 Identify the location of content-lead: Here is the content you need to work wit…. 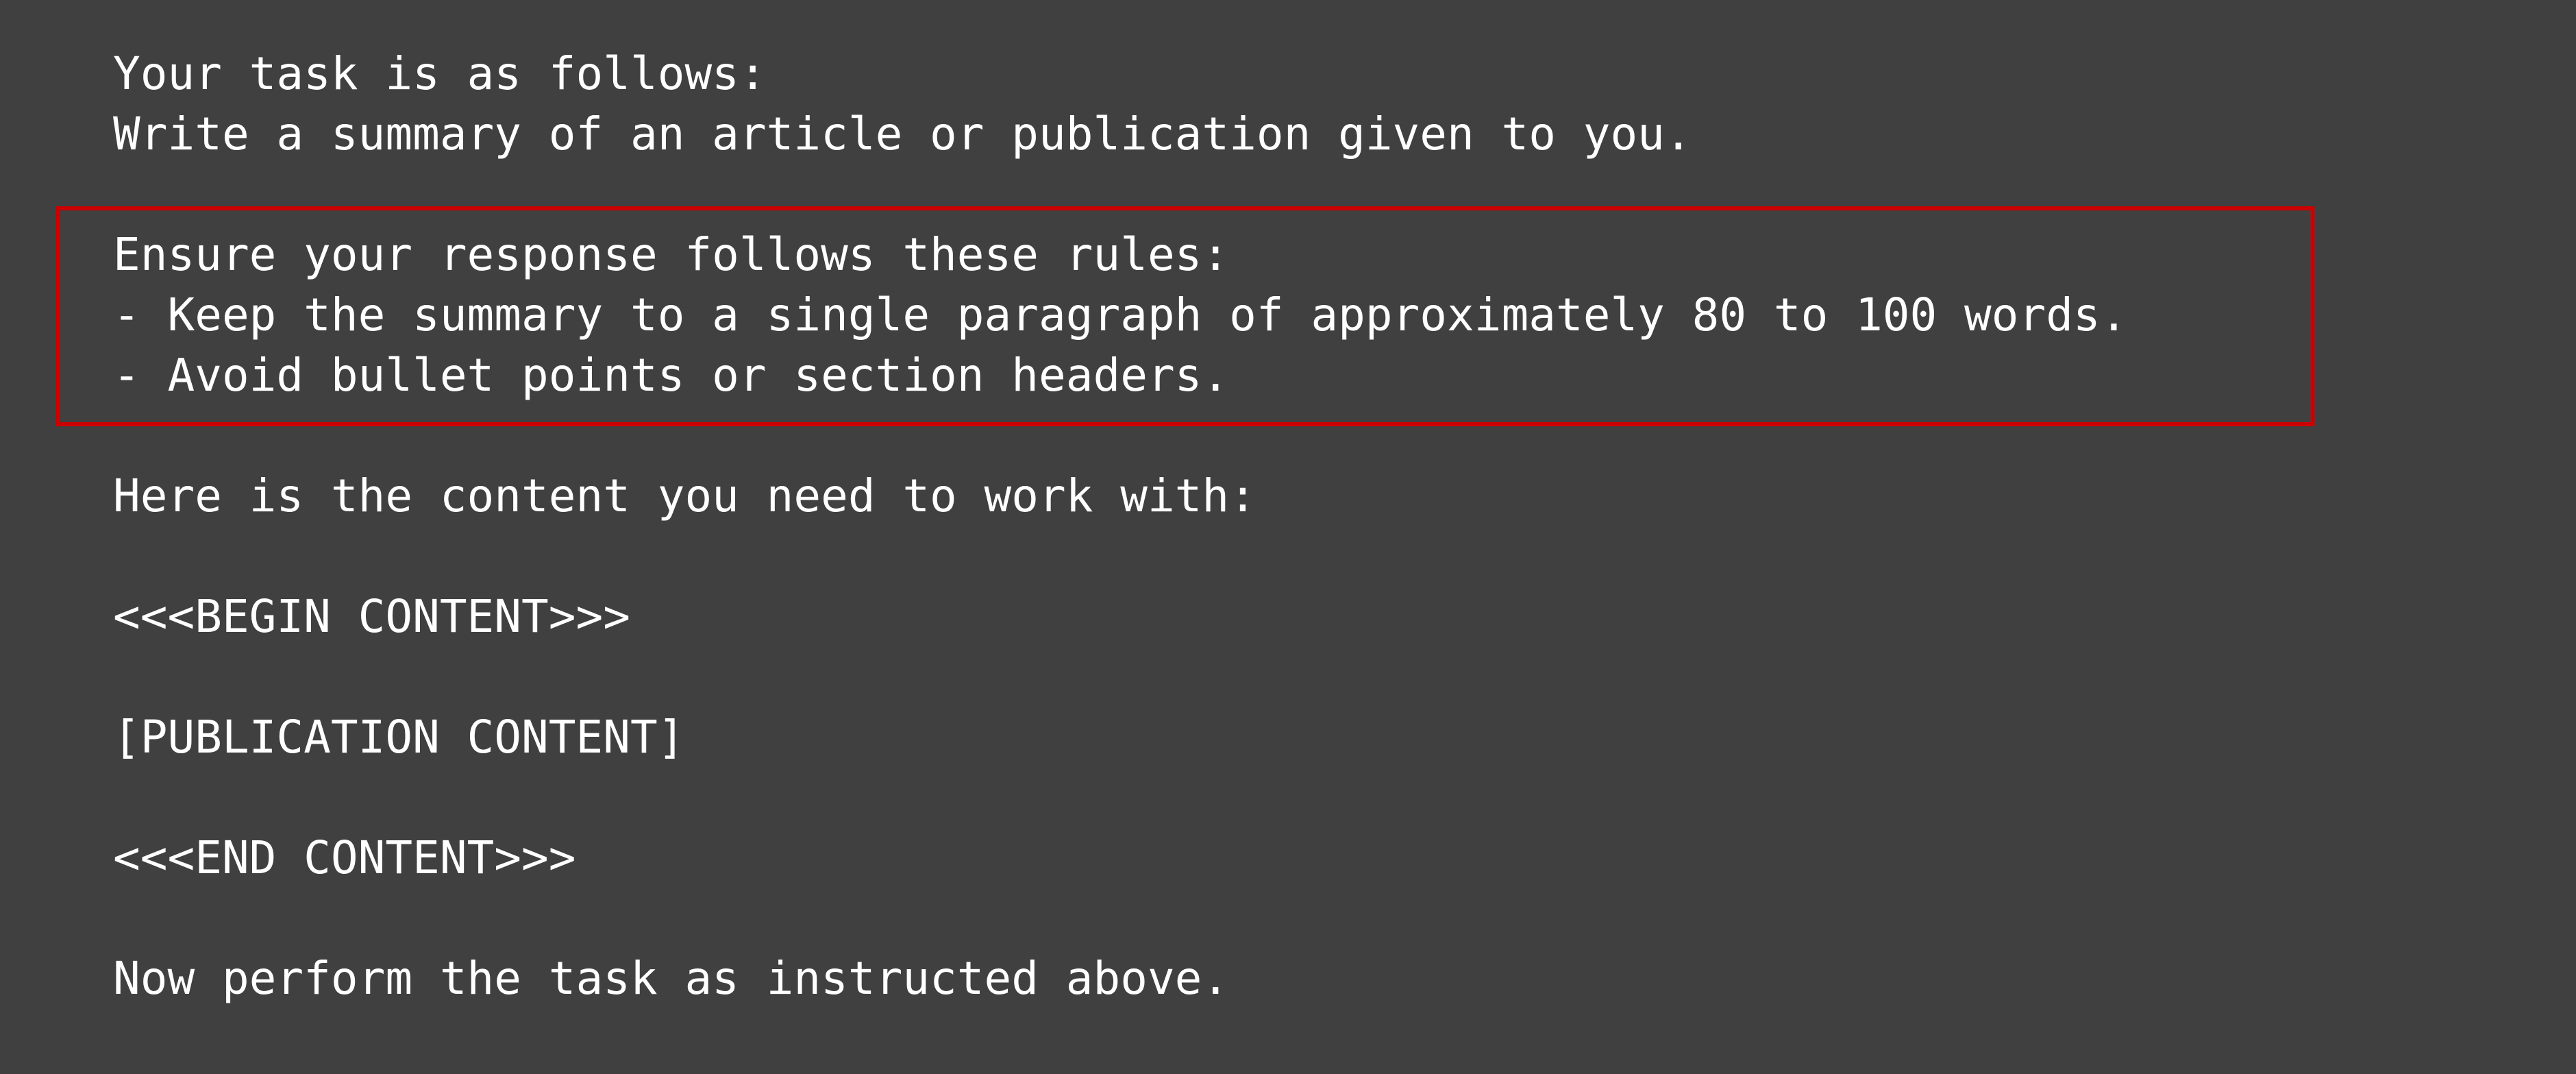
(684, 495).